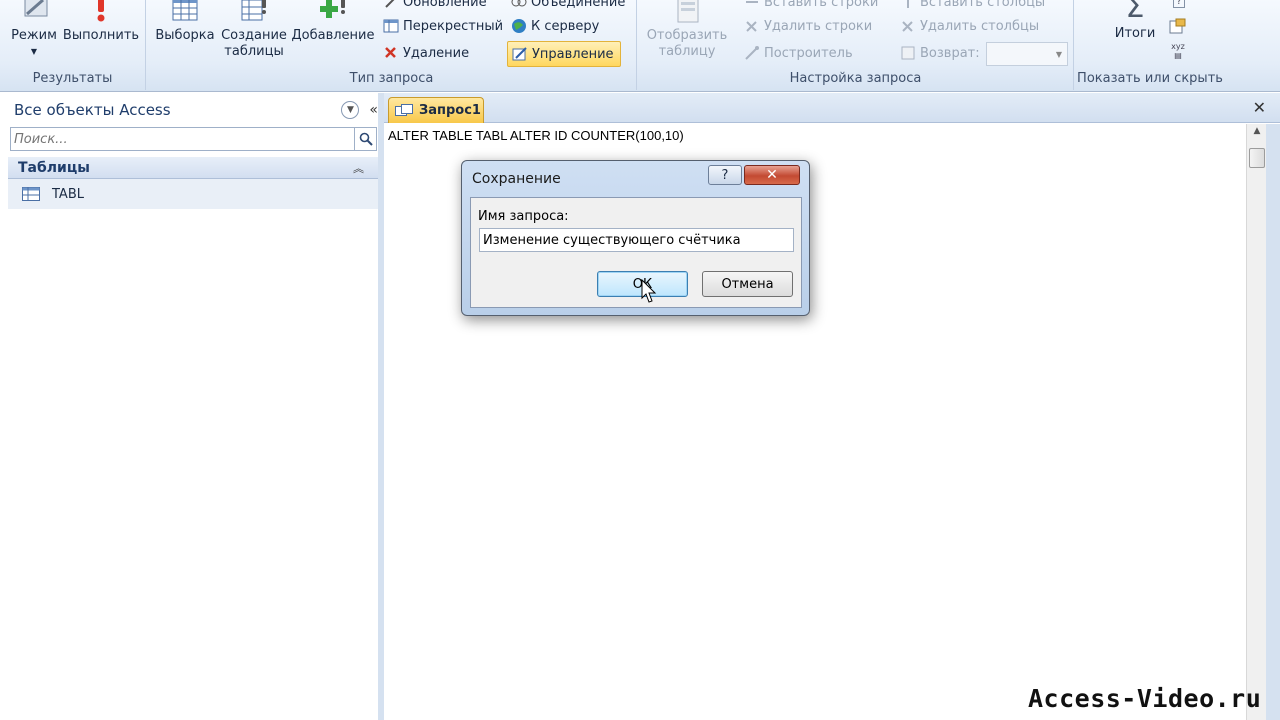 The height and width of the screenshot is (720, 1280). Describe the element at coordinates (358, 168) in the screenshot. I see `chevron-up-double-icon: ︽` at that location.